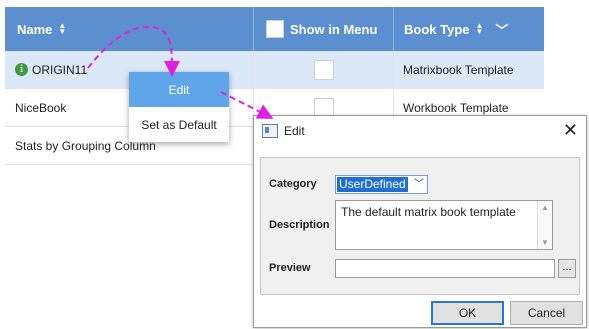 The height and width of the screenshot is (329, 589). What do you see at coordinates (290, 268) in the screenshot?
I see `preview-label: Preview` at bounding box center [290, 268].